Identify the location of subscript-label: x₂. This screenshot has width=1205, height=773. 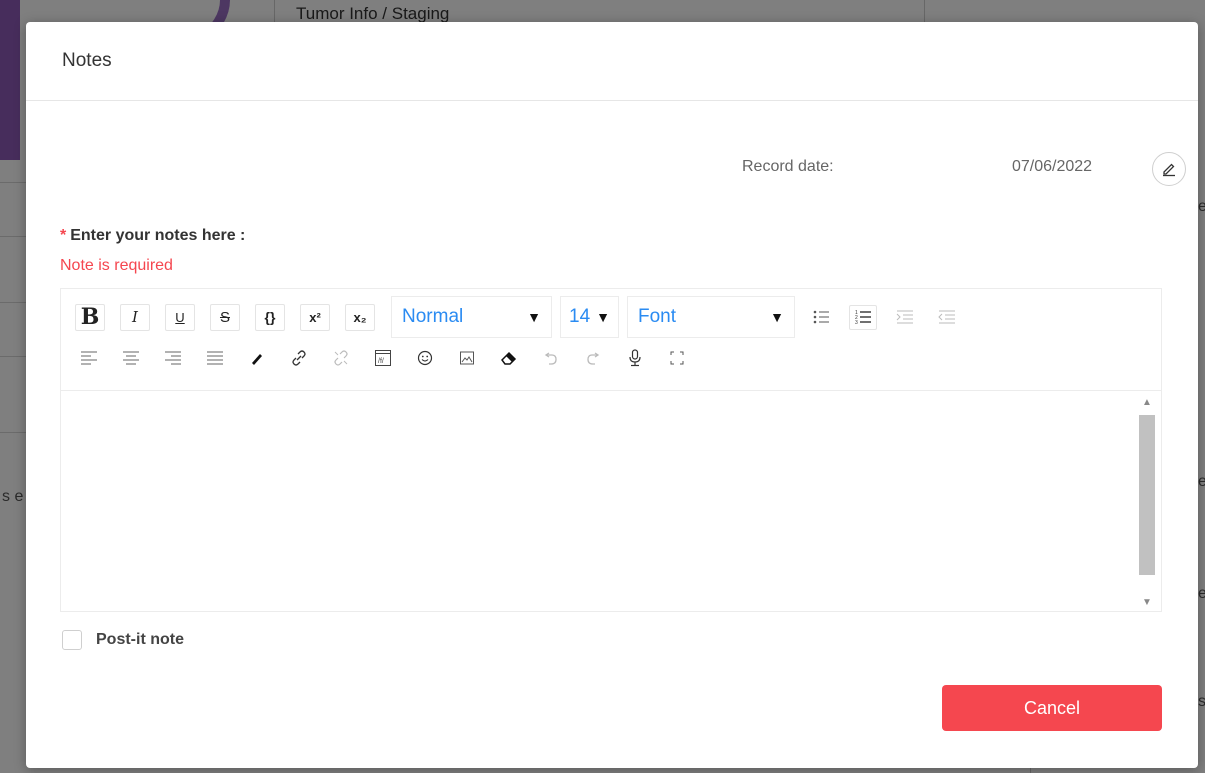
(360, 317).